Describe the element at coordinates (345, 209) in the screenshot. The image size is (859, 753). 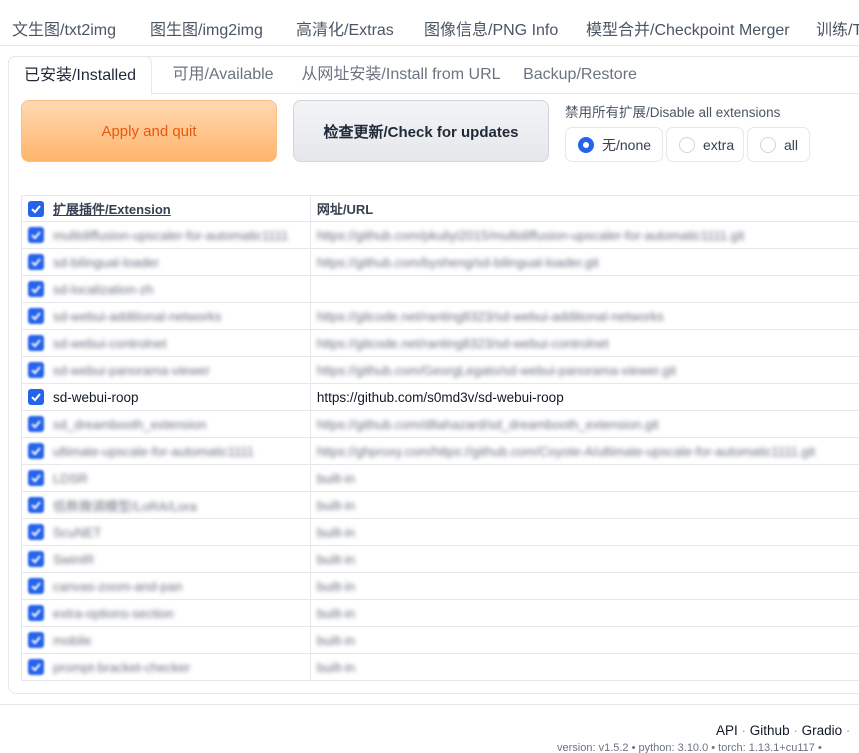
I see `url-column-label: 网址/URL` at that location.